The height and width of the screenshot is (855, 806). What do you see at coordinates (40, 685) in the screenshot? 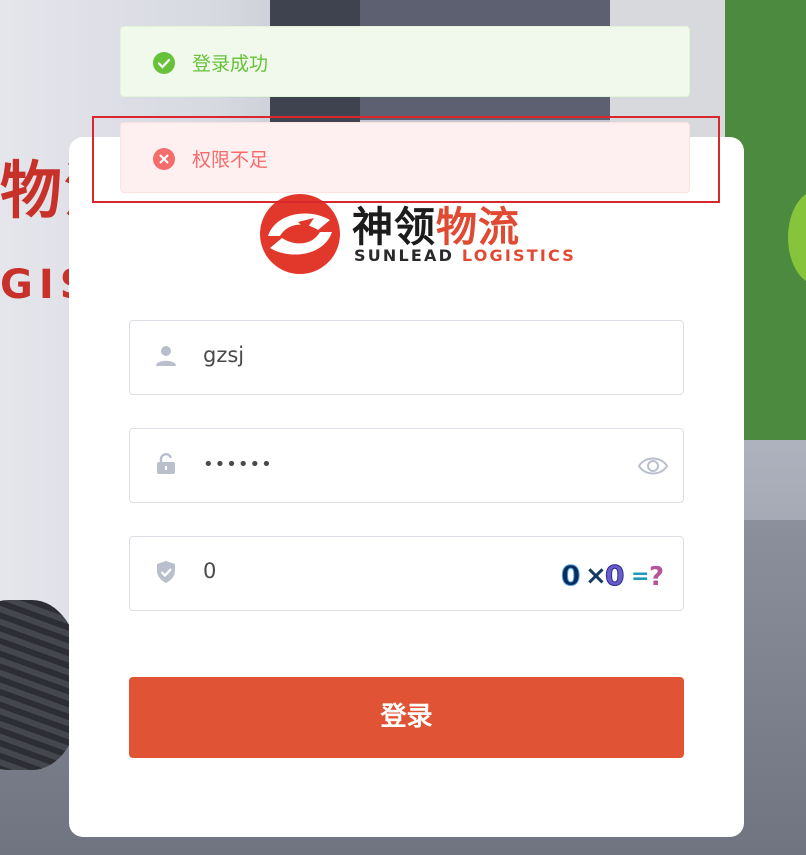
I see `truck-wheel` at bounding box center [40, 685].